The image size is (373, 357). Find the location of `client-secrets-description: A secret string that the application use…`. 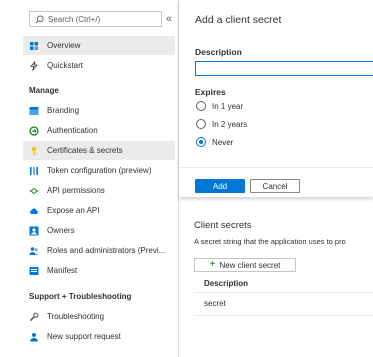

client-secrets-description: A secret string that the application use… is located at coordinates (270, 241).